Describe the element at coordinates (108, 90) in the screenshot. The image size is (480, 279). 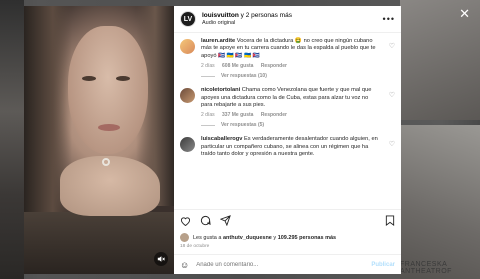
I see `photo-face` at that location.